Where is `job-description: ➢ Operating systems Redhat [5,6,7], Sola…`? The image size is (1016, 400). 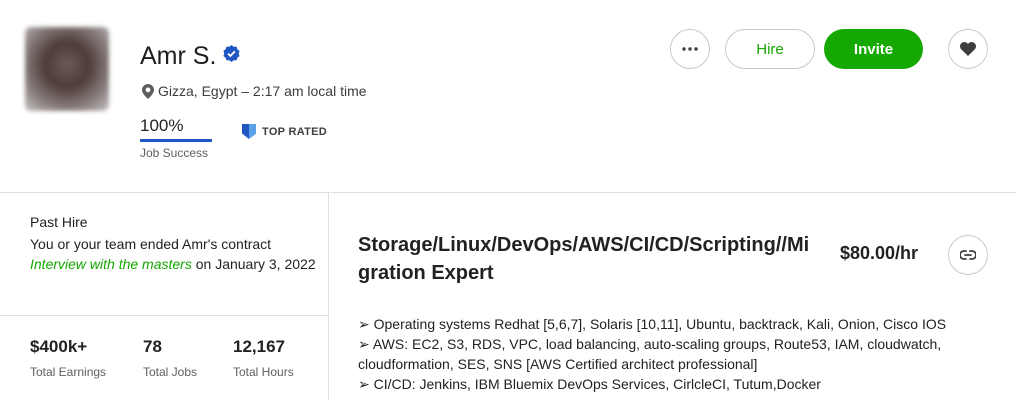 job-description: ➢ Operating systems Redhat [5,6,7], Sola… is located at coordinates (668, 354).